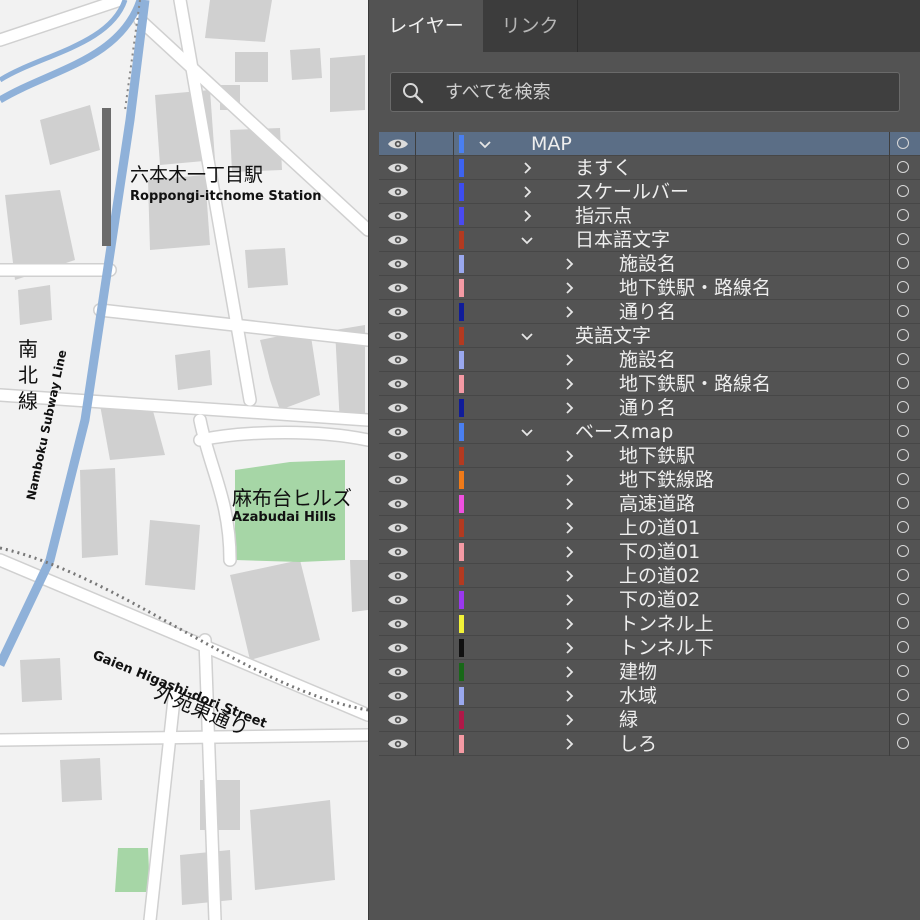 The image size is (920, 920). What do you see at coordinates (649, 144) in the screenshot?
I see `layer-row: MAP` at bounding box center [649, 144].